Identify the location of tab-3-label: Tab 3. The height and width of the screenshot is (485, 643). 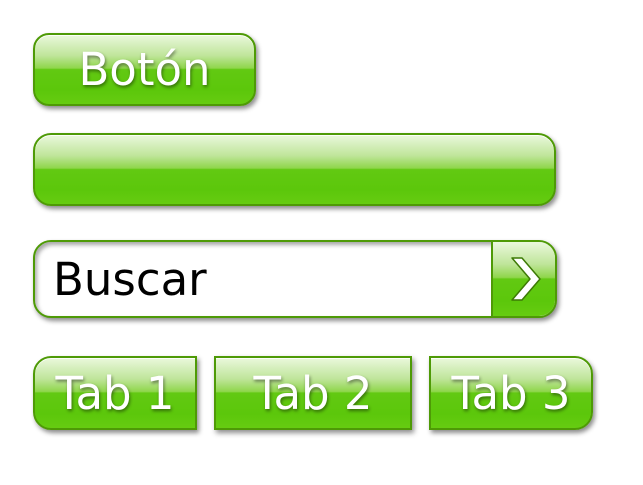
(511, 393).